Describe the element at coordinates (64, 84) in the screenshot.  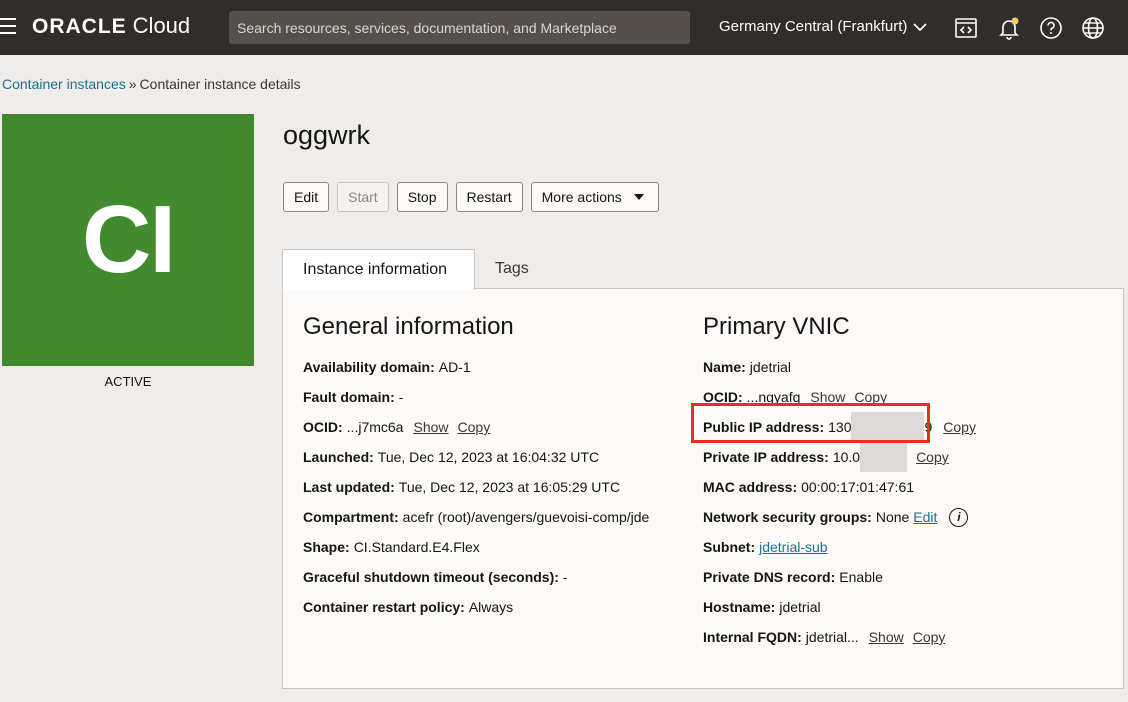
I see `breadcrumb-container-instances: Container instances` at that location.